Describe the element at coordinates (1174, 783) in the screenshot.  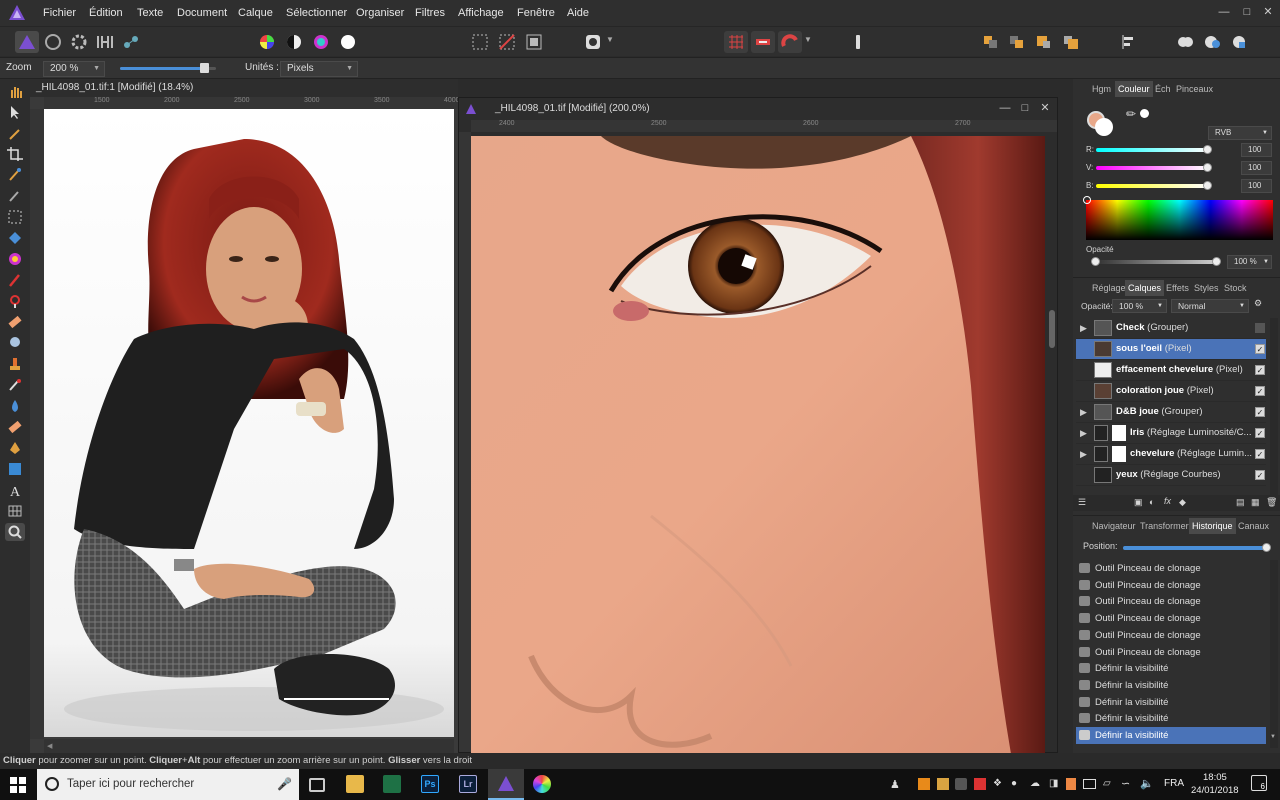
I see `language-indicator: FRA` at that location.